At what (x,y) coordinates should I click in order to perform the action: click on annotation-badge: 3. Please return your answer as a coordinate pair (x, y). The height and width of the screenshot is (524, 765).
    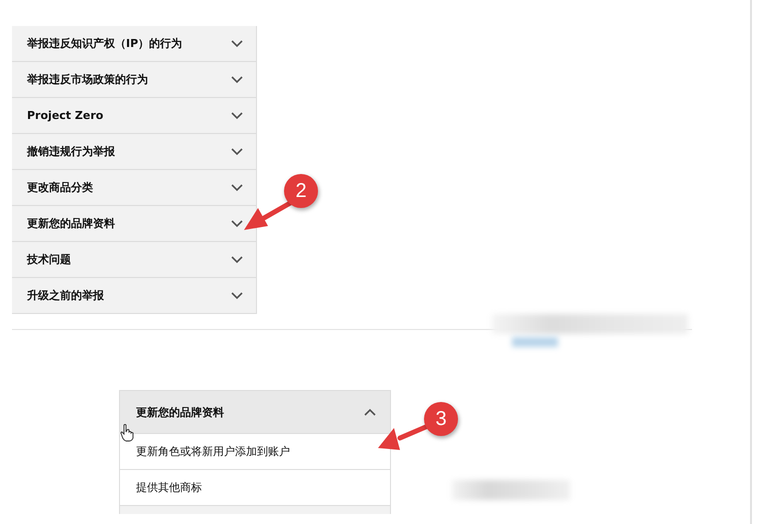
    Looking at the image, I should click on (441, 419).